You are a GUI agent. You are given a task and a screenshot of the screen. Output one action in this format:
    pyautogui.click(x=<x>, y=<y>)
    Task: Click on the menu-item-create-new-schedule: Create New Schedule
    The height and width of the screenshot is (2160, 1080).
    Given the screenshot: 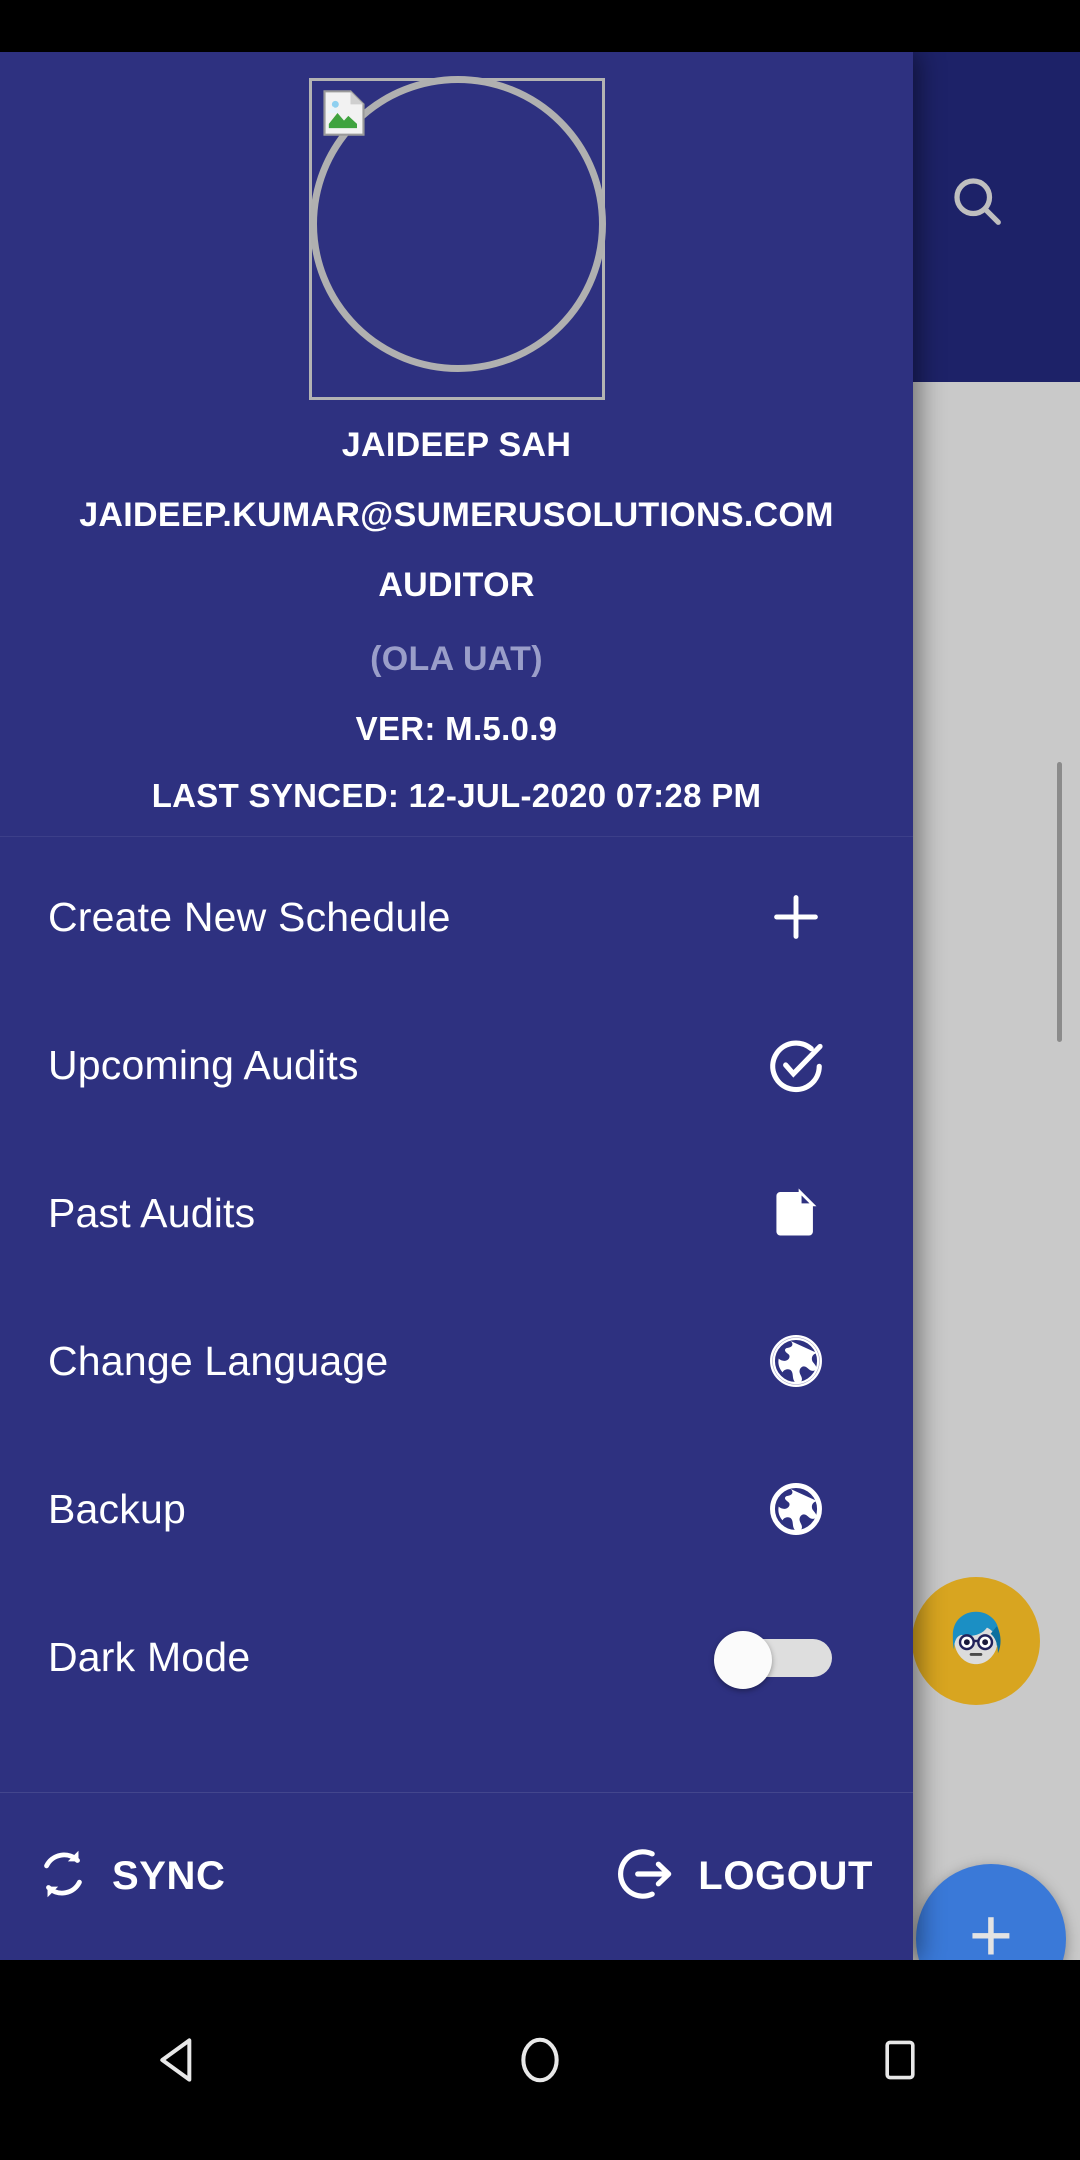 What is the action you would take?
    pyautogui.click(x=456, y=917)
    